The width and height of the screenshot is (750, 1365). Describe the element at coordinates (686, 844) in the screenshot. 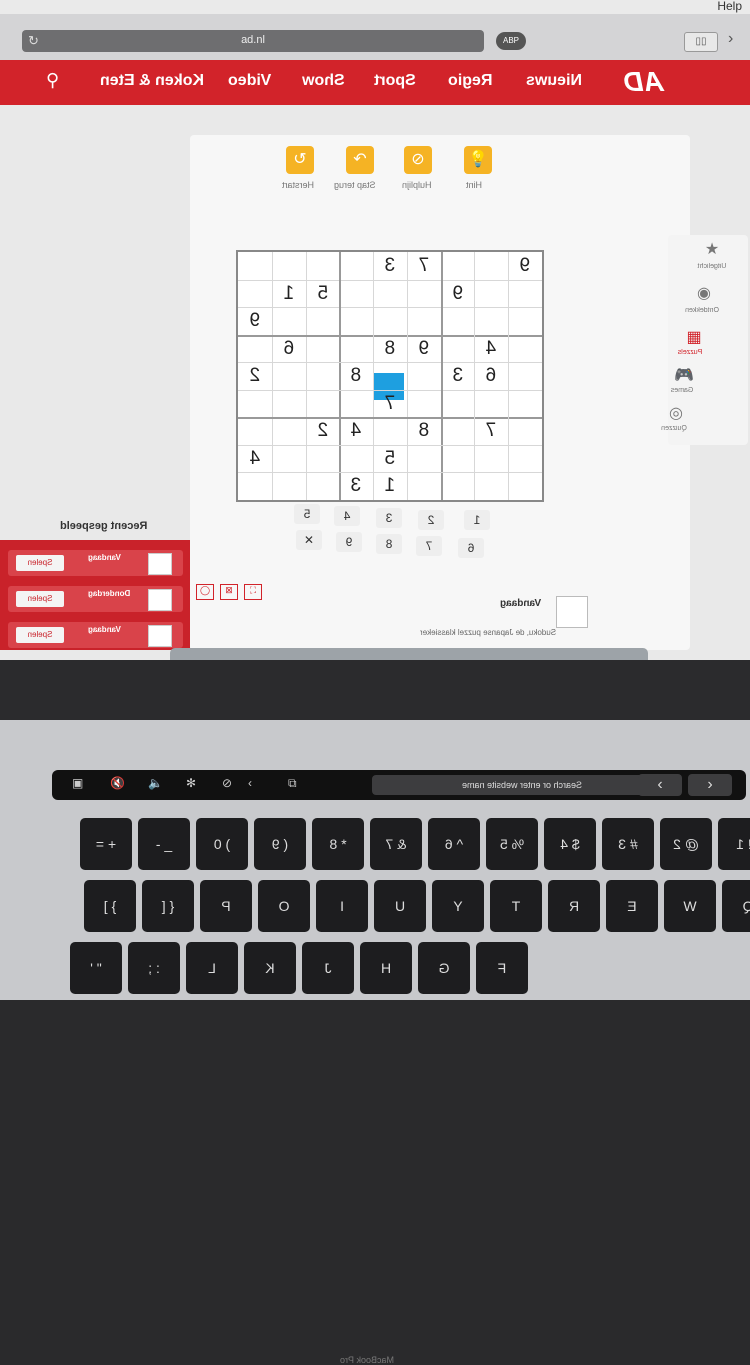

I see `keyboard-key: @ 2` at that location.